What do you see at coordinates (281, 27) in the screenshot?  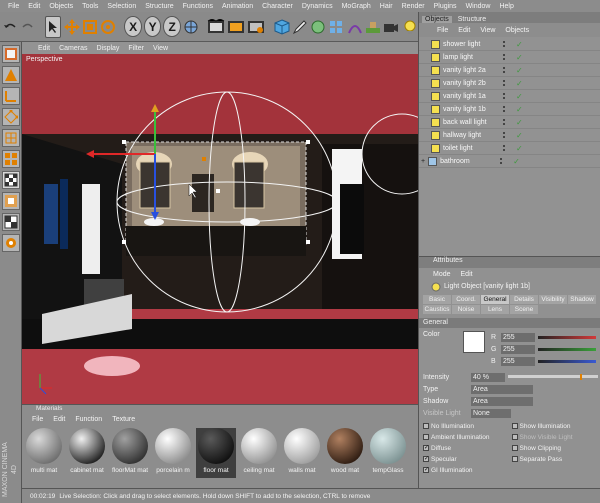 I see `cube-icon` at bounding box center [281, 27].